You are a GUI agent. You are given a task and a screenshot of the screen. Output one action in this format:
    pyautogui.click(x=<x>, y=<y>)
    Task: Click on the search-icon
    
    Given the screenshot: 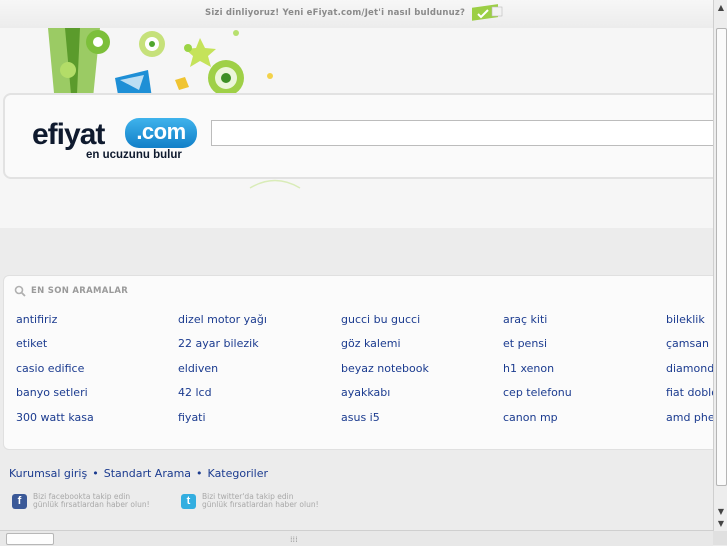 What is the action you would take?
    pyautogui.click(x=20, y=291)
    